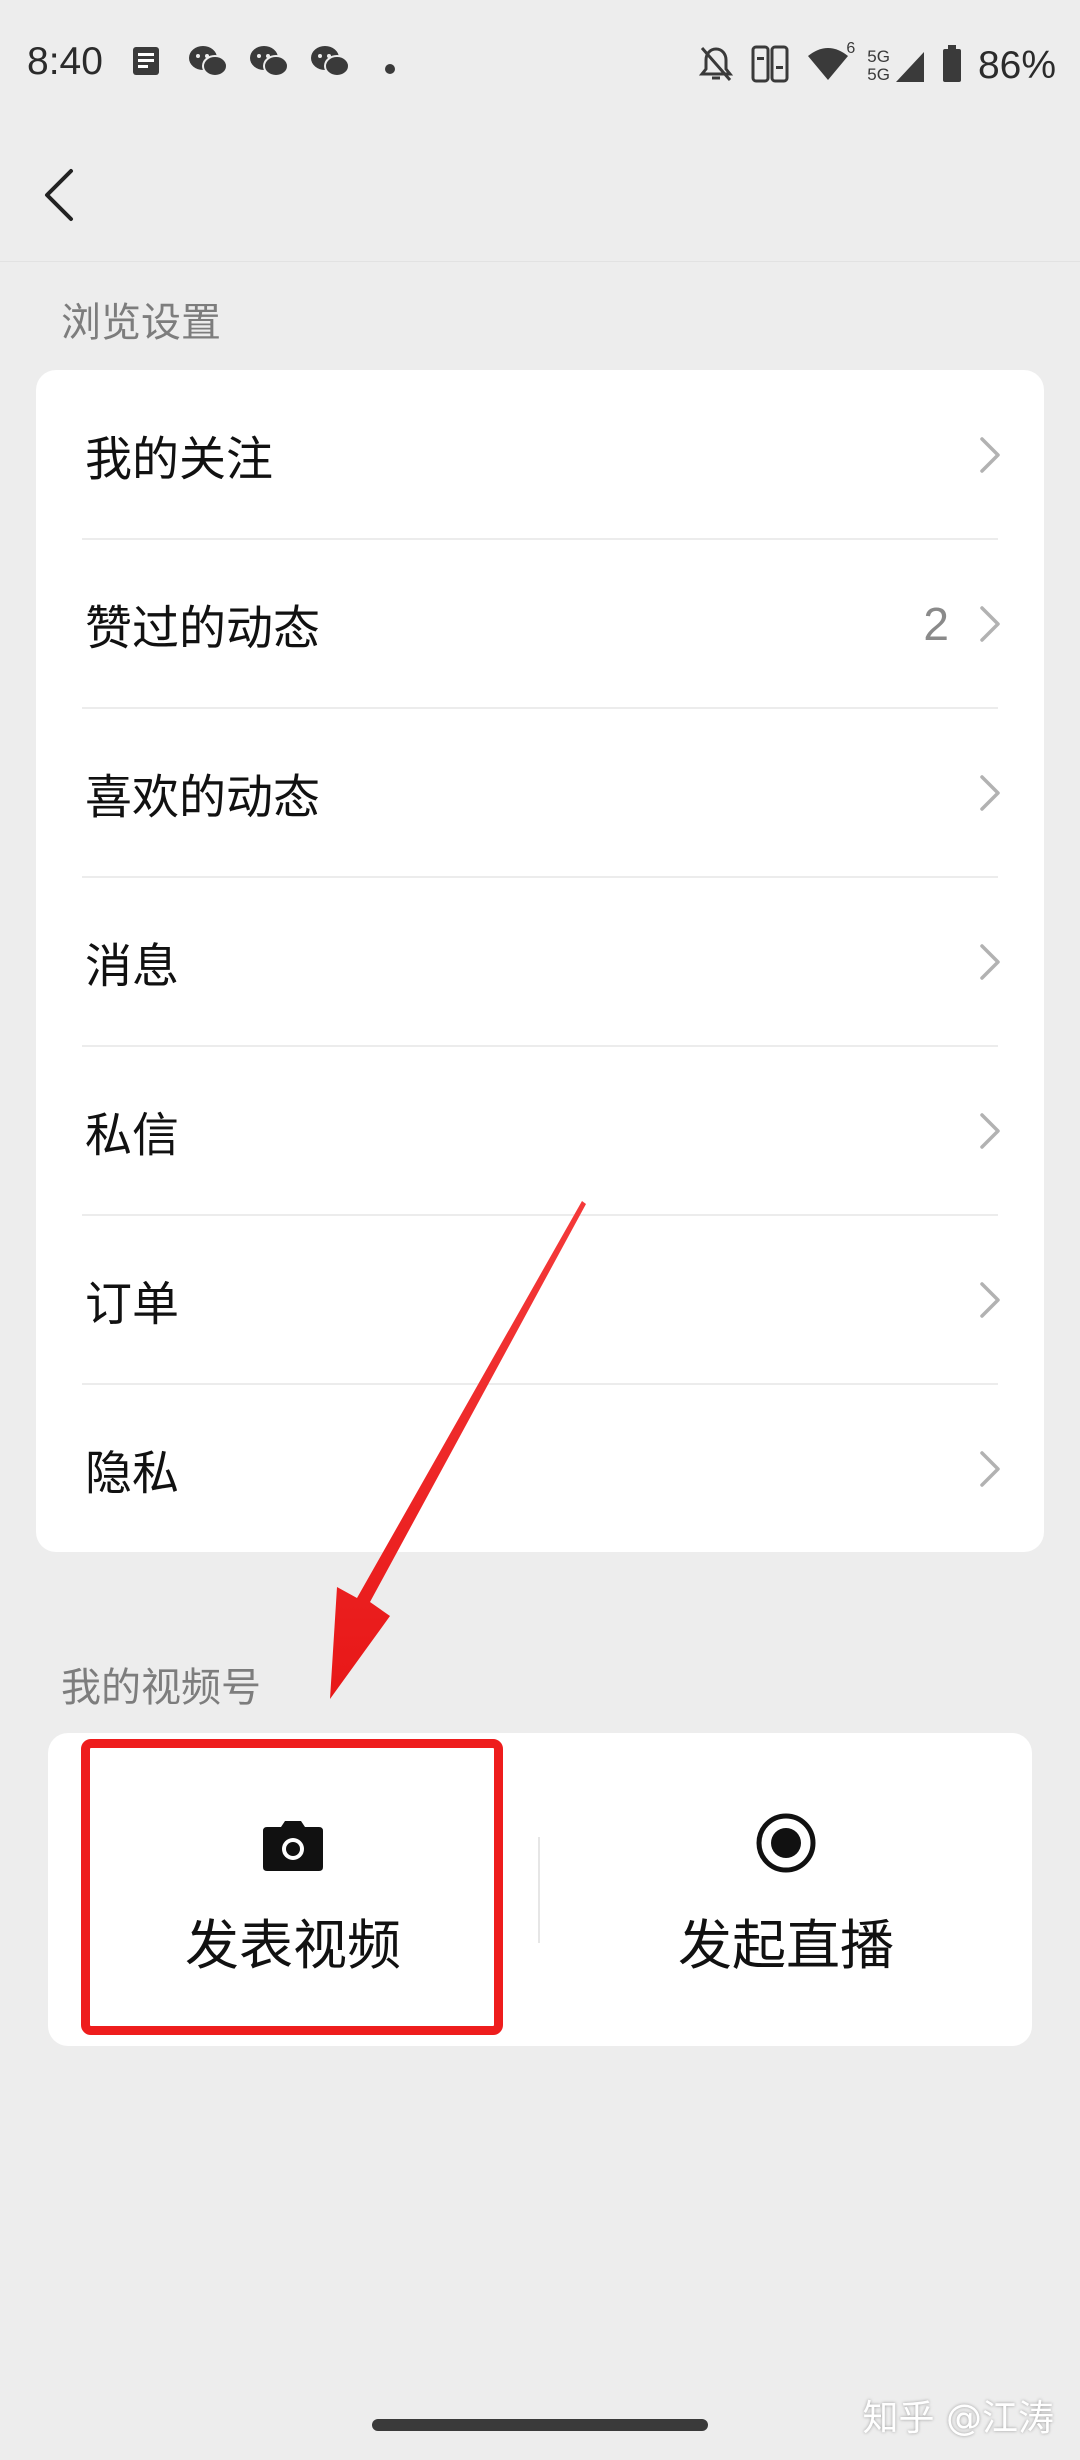 The height and width of the screenshot is (2460, 1080). Describe the element at coordinates (292, 1887) in the screenshot. I see `annotation-highlight-box` at that location.